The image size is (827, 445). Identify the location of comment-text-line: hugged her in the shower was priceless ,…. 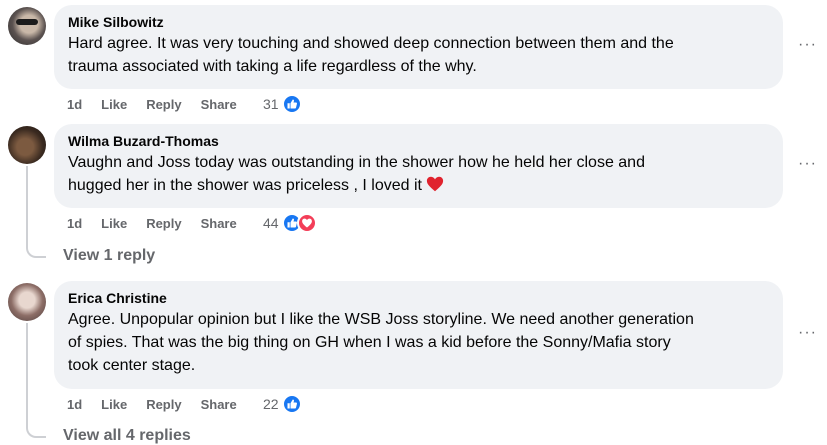
(419, 185).